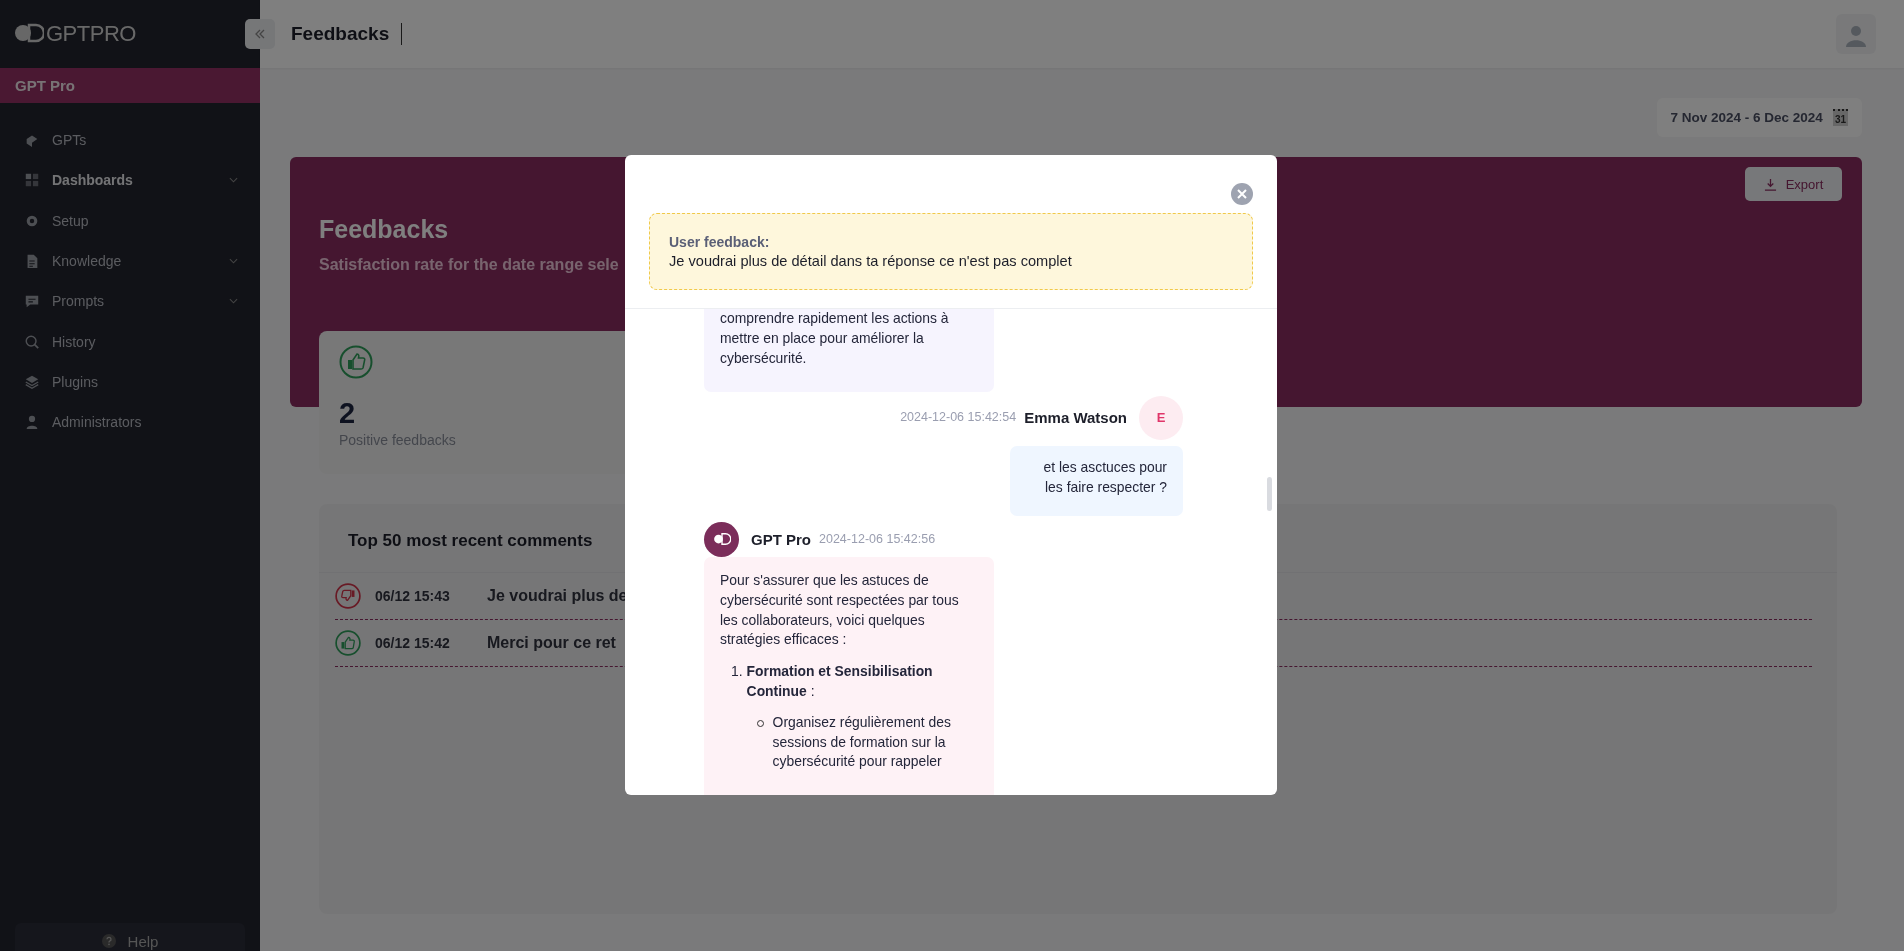  What do you see at coordinates (130, 140) in the screenshot?
I see `sidebar-item: GPTs` at bounding box center [130, 140].